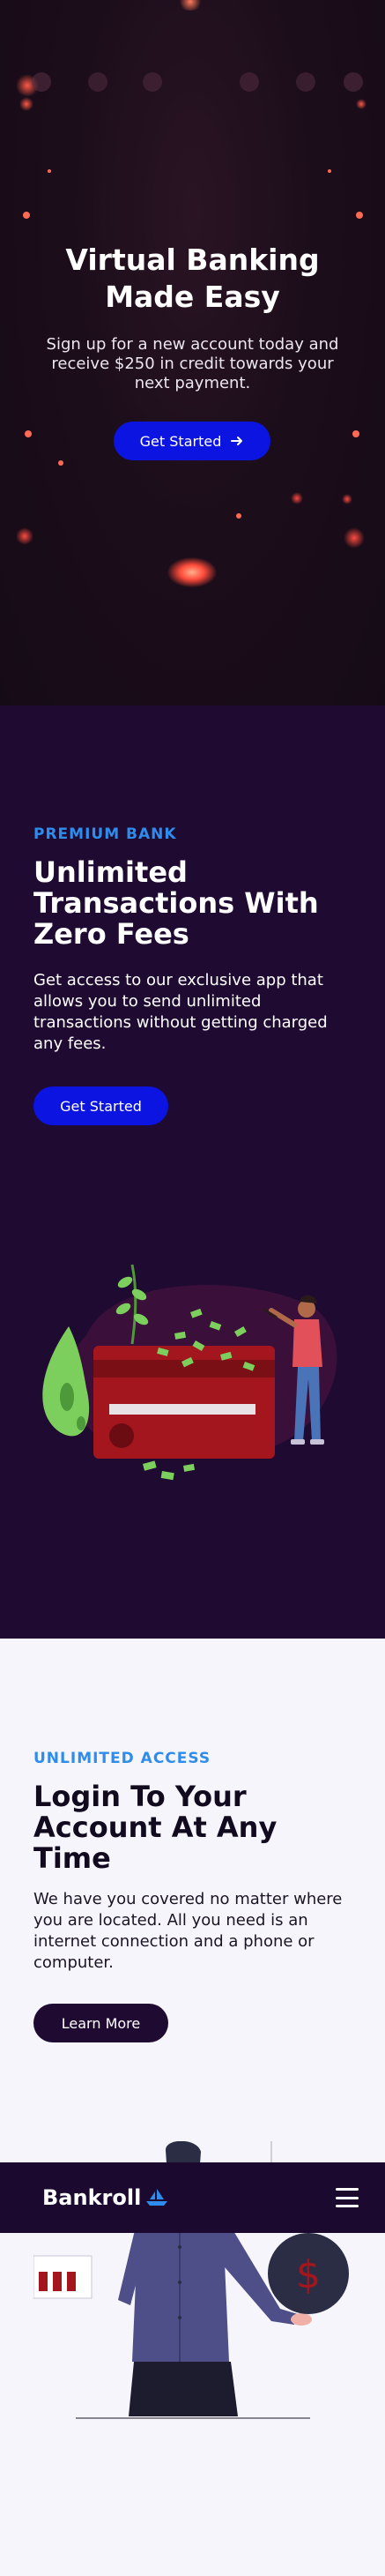 The height and width of the screenshot is (2576, 385). Describe the element at coordinates (157, 2197) in the screenshot. I see `boat-logo-icon` at that location.